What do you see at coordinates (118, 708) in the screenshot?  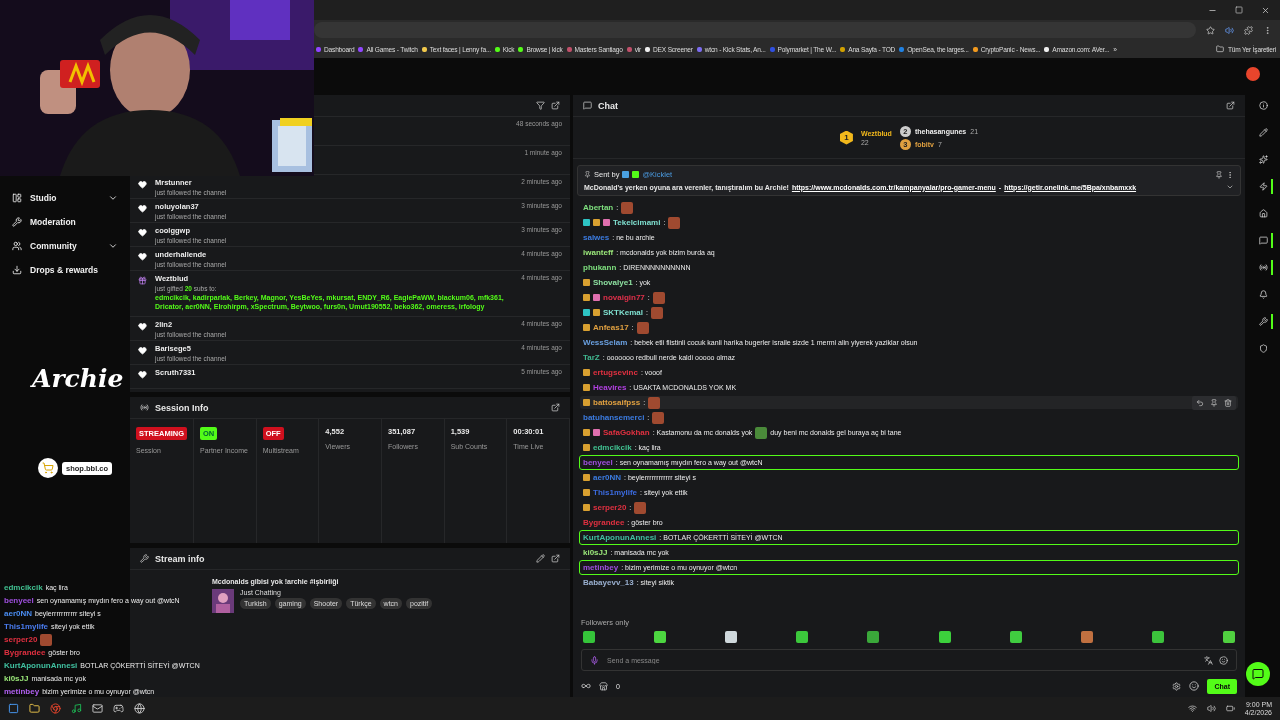 I see `game-icon` at bounding box center [118, 708].